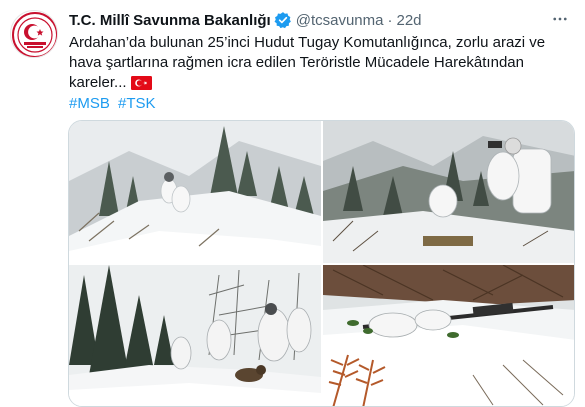  Describe the element at coordinates (114, 104) in the screenshot. I see `hashtags: #MSB #TSK` at that location.